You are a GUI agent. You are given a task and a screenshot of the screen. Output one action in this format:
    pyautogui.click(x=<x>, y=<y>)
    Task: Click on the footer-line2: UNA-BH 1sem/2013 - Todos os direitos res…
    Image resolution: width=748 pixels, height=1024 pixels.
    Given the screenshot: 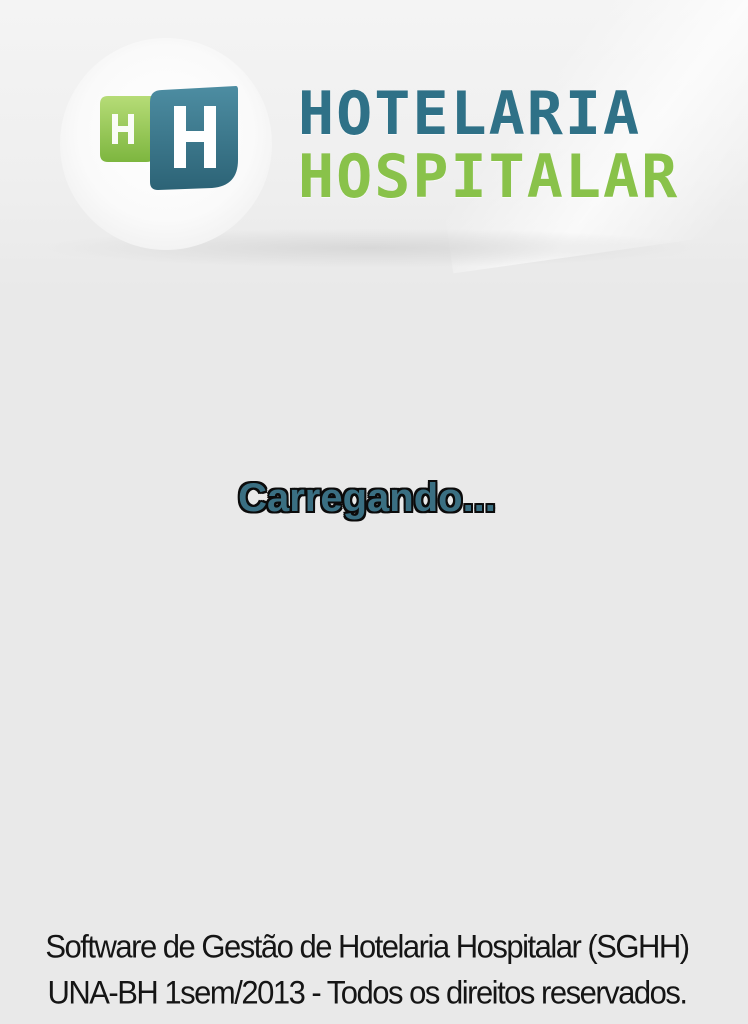 What is the action you would take?
    pyautogui.click(x=367, y=992)
    